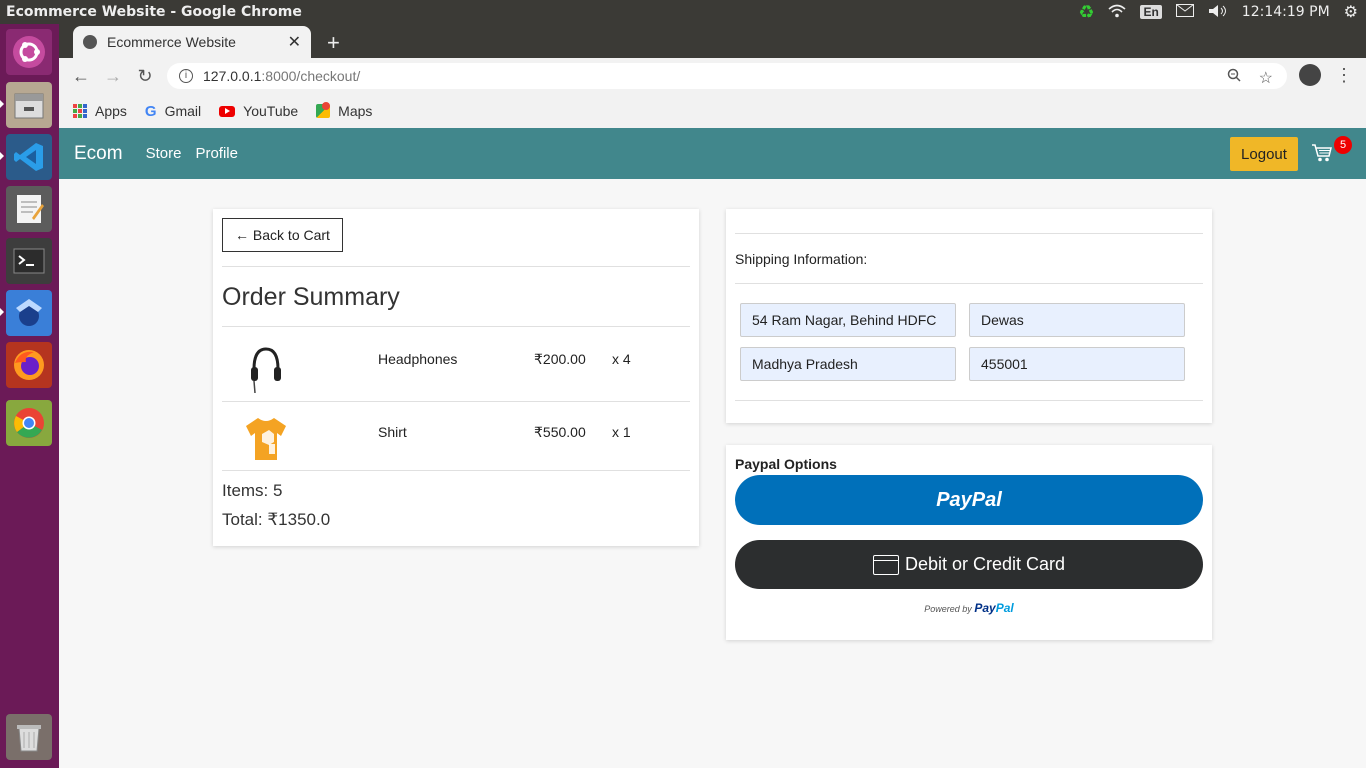 The image size is (1366, 768). What do you see at coordinates (311, 297) in the screenshot?
I see `order-summary-title: Order Summary` at bounding box center [311, 297].